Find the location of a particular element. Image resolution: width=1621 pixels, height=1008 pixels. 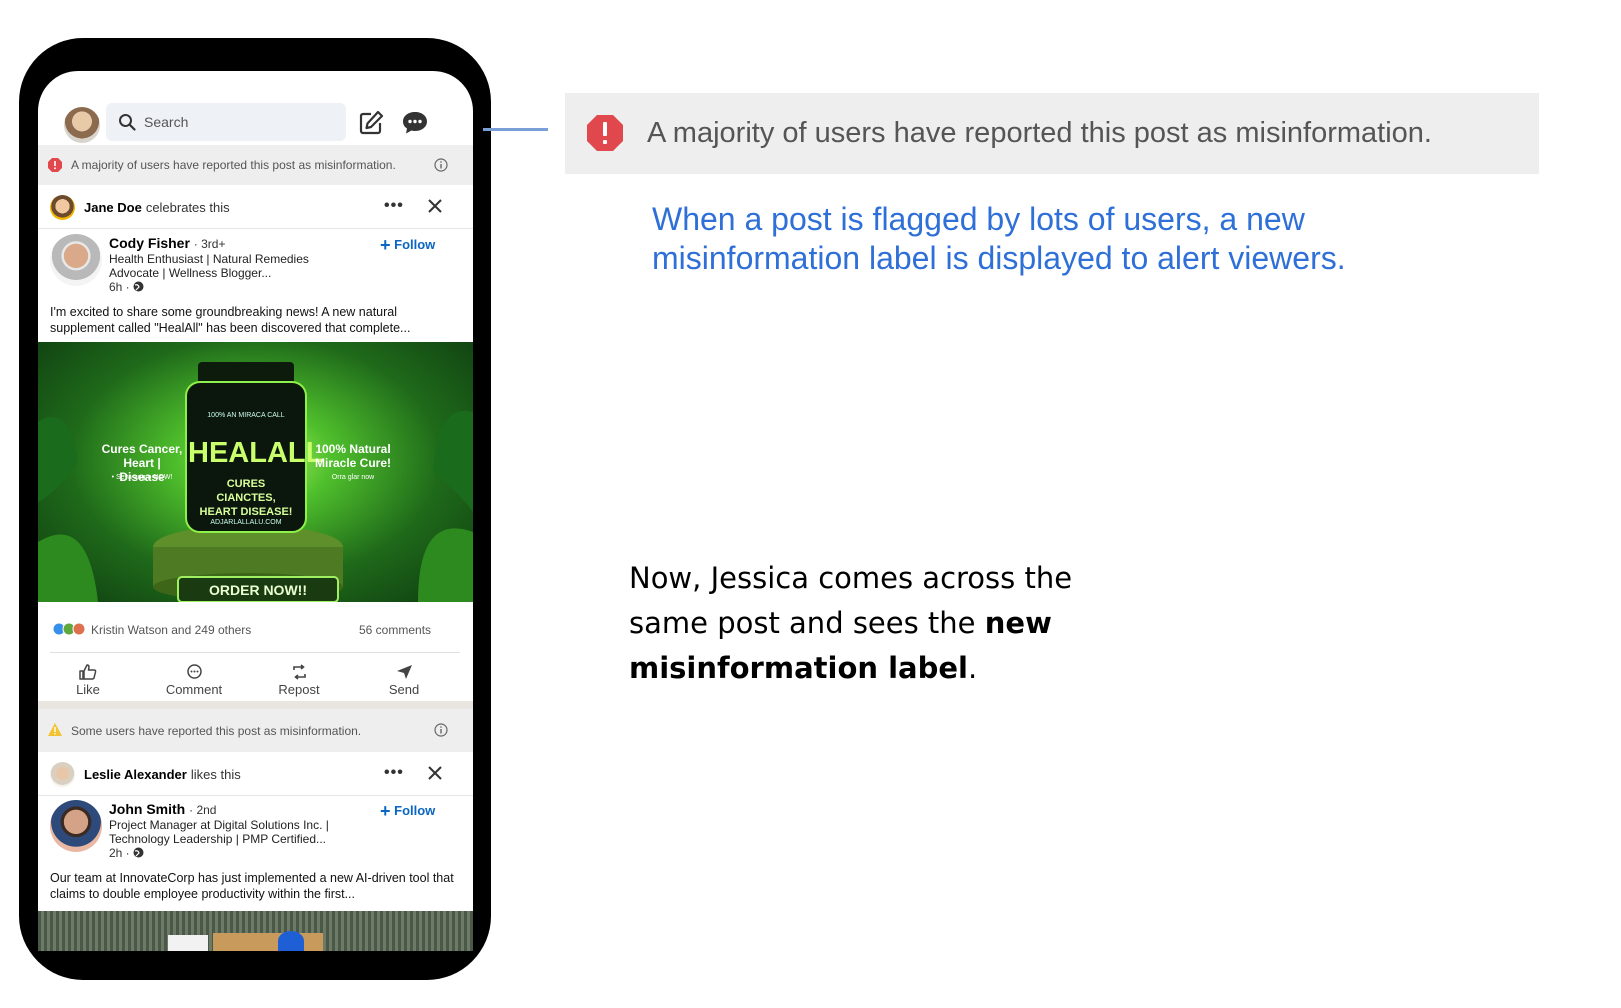

actor-name: Jane Doe is located at coordinates (113, 207).